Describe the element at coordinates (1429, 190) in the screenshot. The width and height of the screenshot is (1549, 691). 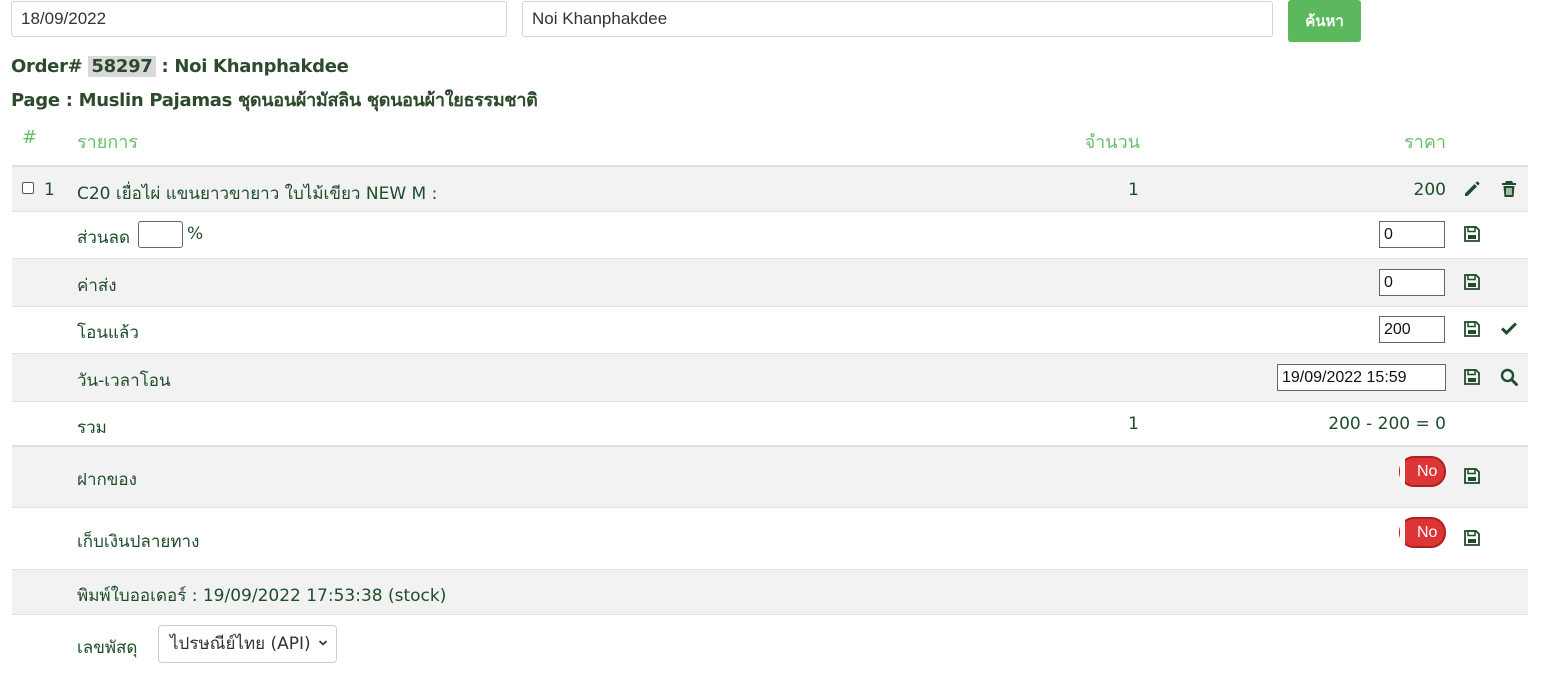
I see `item-price: 200` at that location.